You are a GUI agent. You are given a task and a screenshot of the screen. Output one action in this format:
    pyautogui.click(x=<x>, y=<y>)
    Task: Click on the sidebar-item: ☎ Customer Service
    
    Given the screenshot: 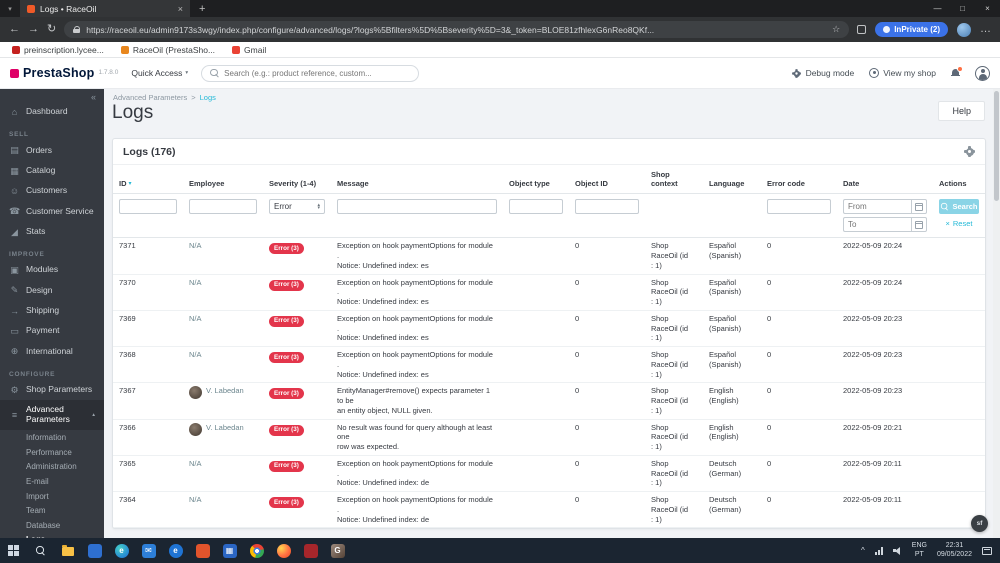 What is the action you would take?
    pyautogui.click(x=52, y=211)
    